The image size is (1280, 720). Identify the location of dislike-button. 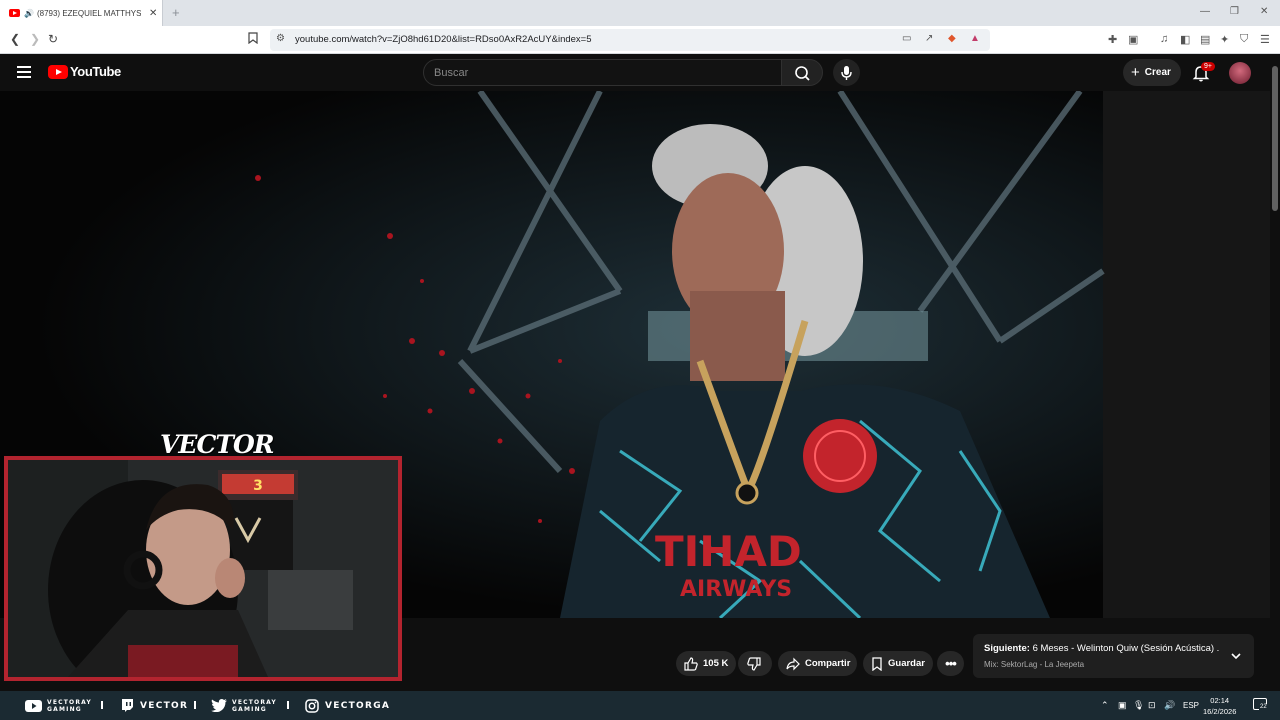
(755, 663).